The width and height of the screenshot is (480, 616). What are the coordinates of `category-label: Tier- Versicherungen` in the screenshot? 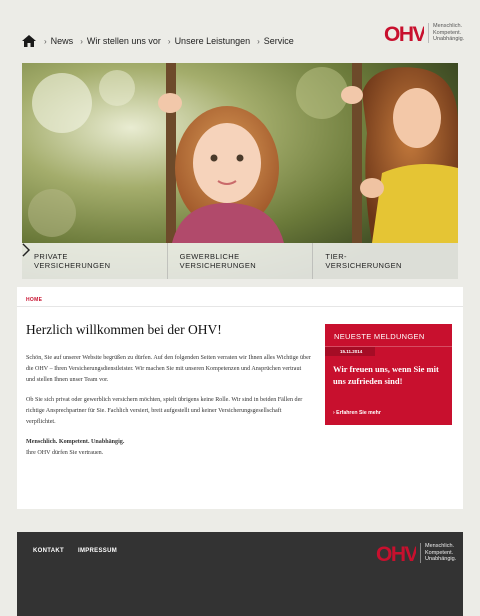 It's located at (363, 261).